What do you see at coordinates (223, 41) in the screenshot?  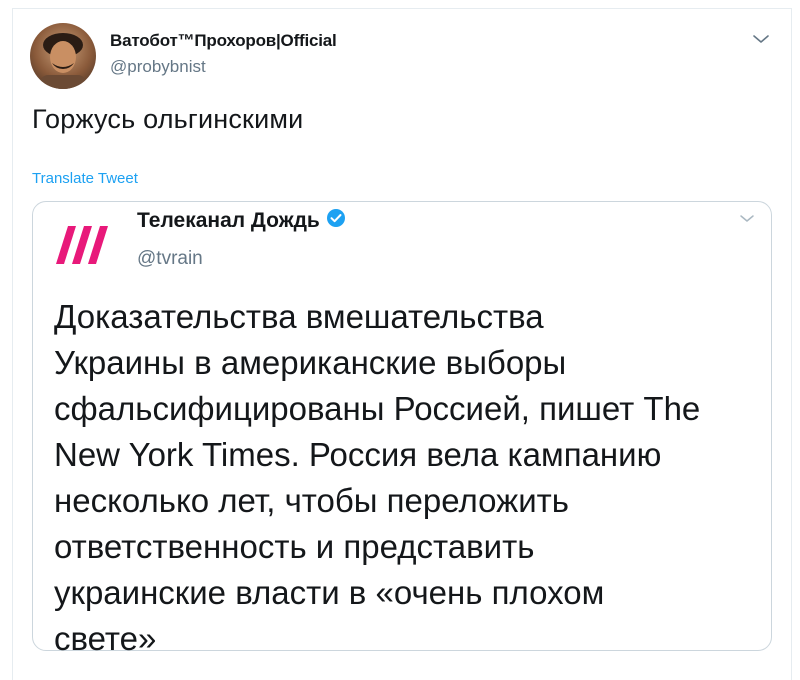 I see `author-name: Ватобот™Прохоров|Official` at bounding box center [223, 41].